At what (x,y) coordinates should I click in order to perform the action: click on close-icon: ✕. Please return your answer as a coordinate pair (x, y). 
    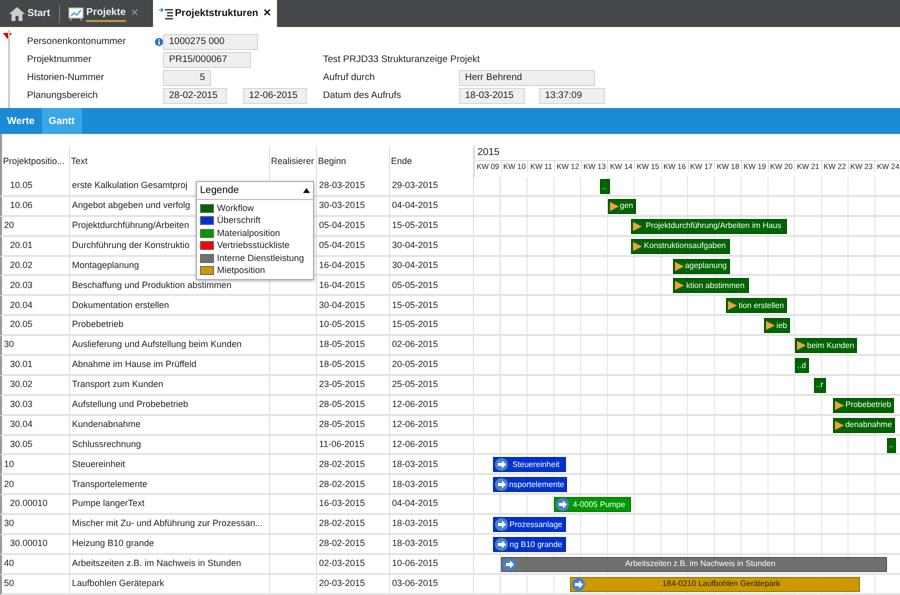
    Looking at the image, I should click on (267, 13).